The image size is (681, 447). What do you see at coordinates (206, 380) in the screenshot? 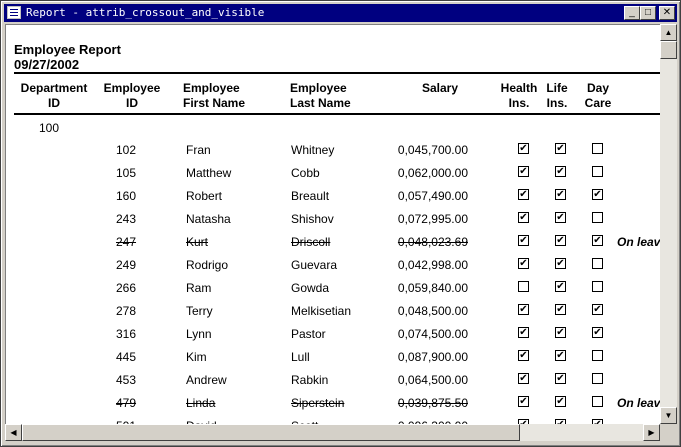
I see `first-name-cell: Andrew` at bounding box center [206, 380].